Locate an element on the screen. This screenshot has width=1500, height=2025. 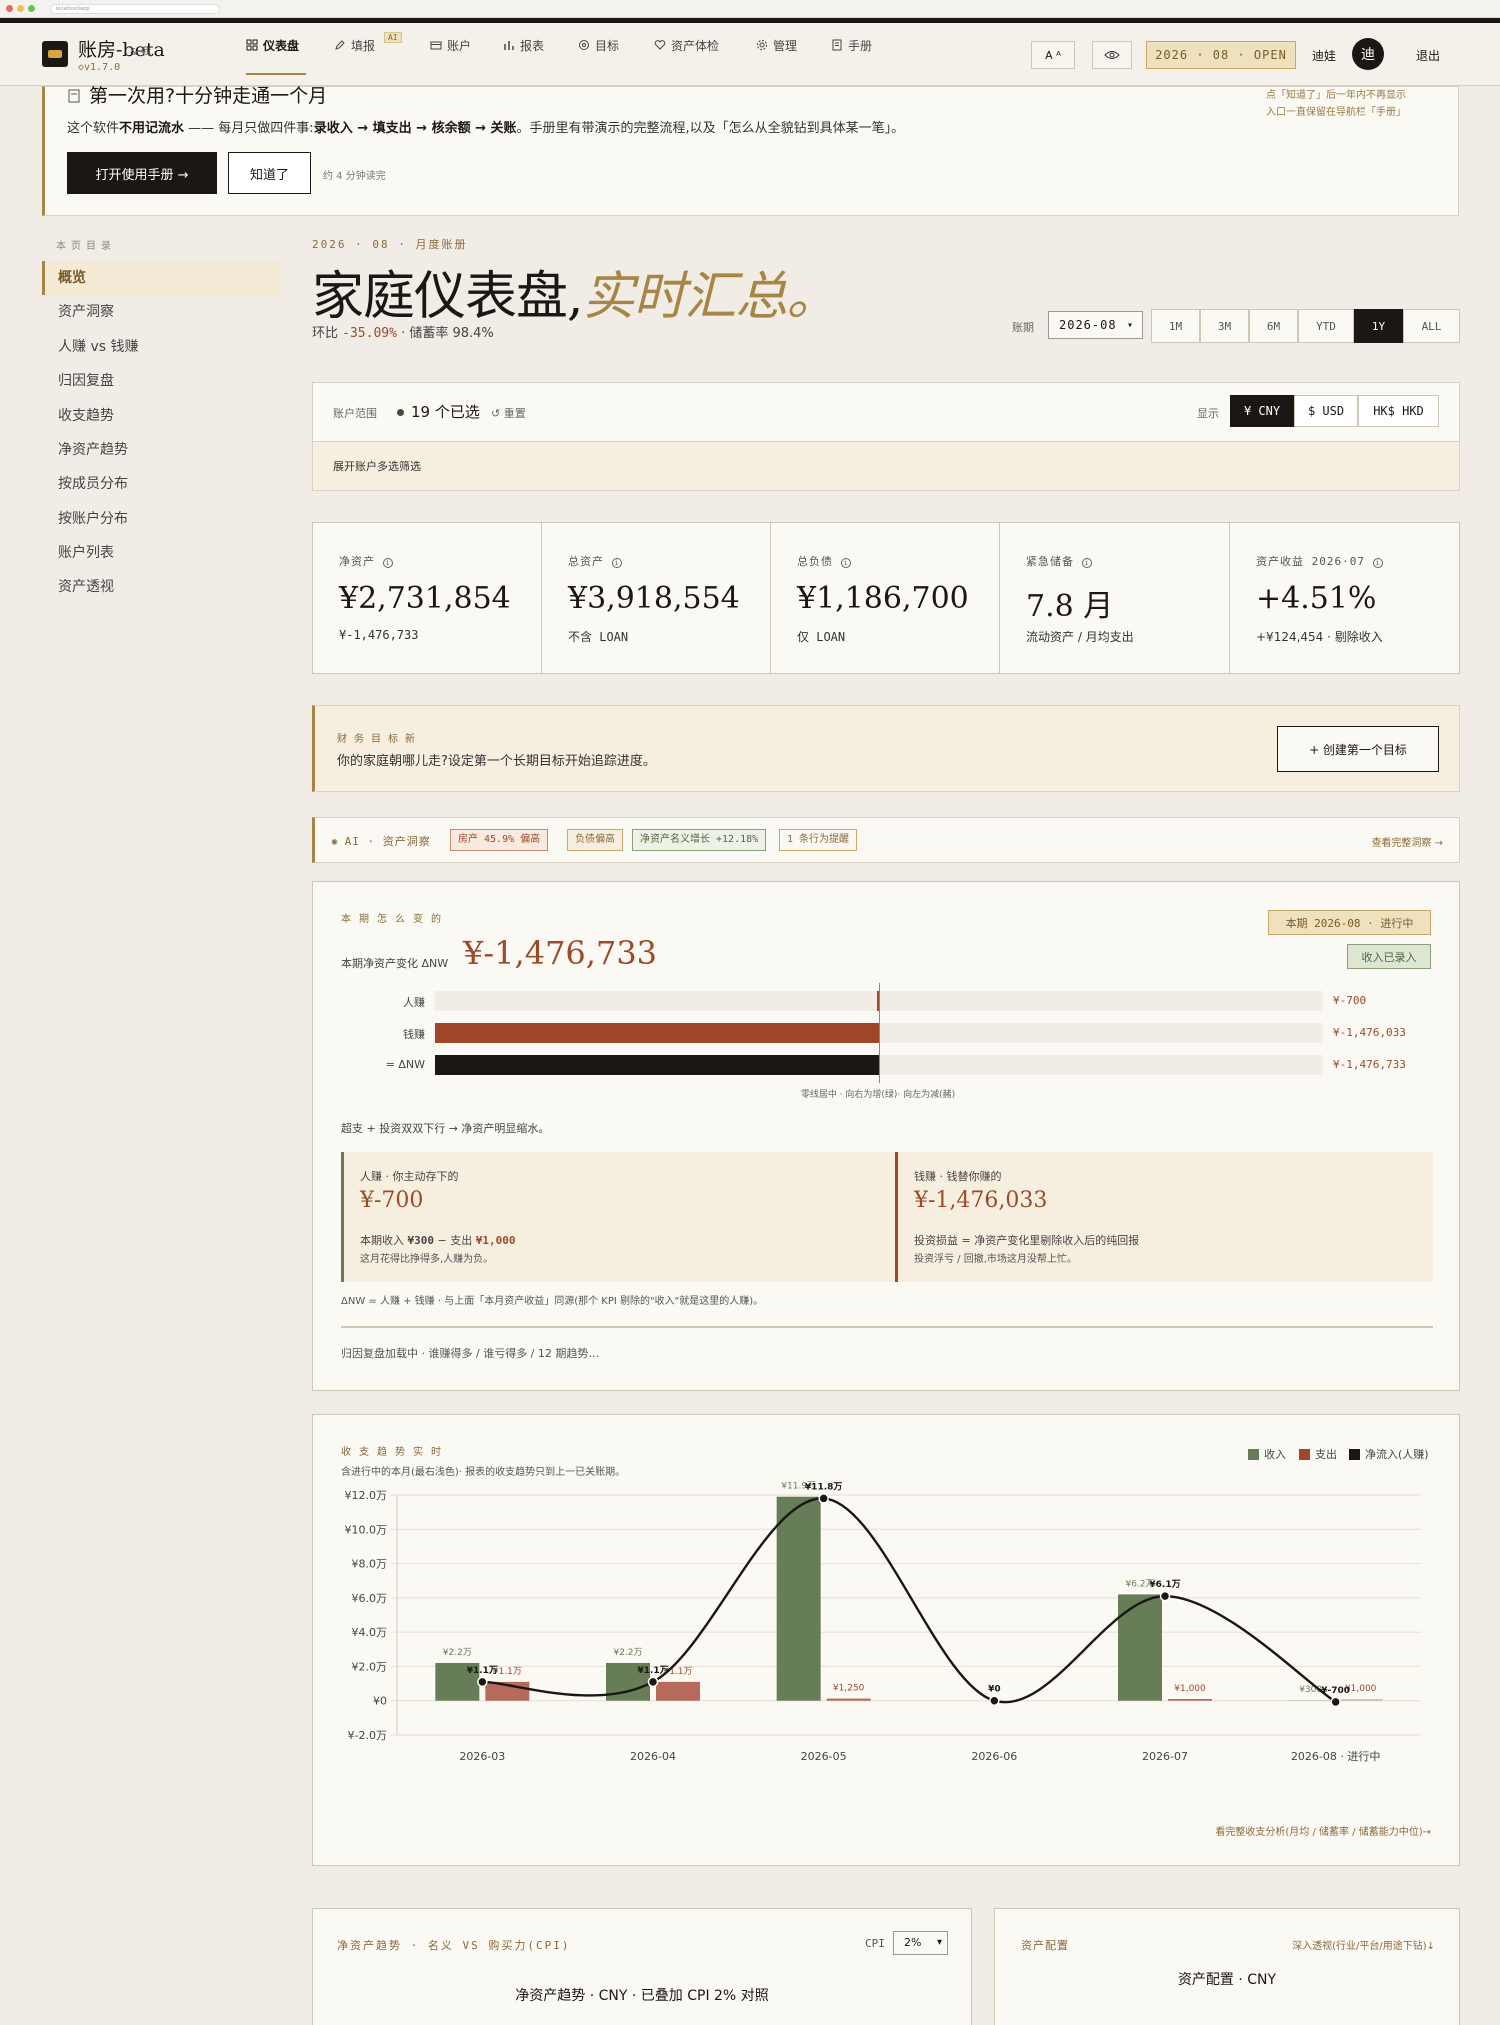
nav-label: 管理 is located at coordinates (785, 45).